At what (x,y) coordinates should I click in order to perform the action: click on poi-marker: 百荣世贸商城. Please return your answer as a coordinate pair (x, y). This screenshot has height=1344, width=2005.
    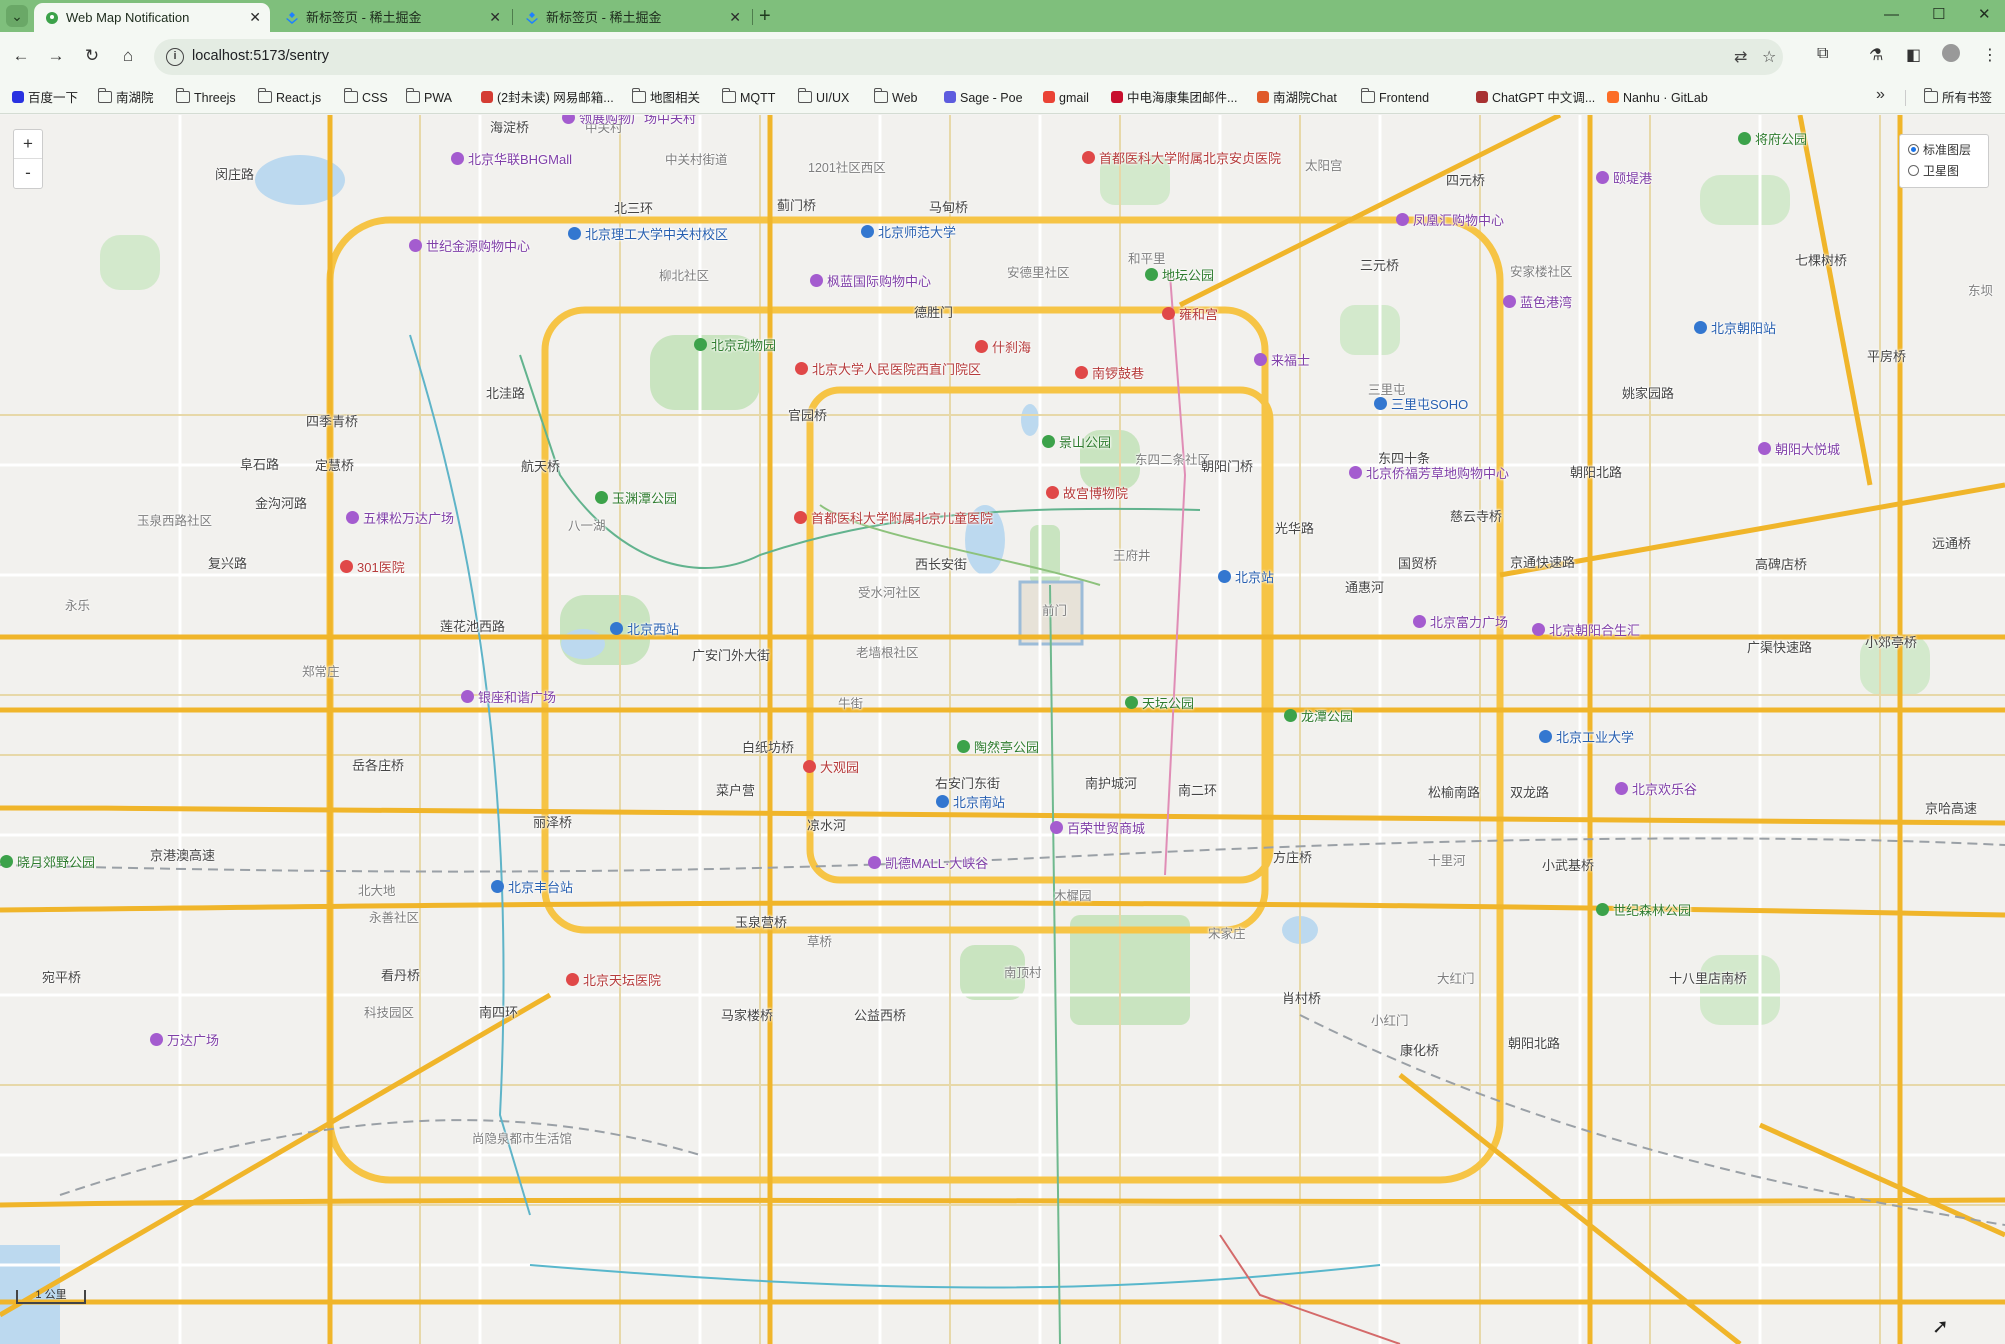
    Looking at the image, I should click on (1097, 828).